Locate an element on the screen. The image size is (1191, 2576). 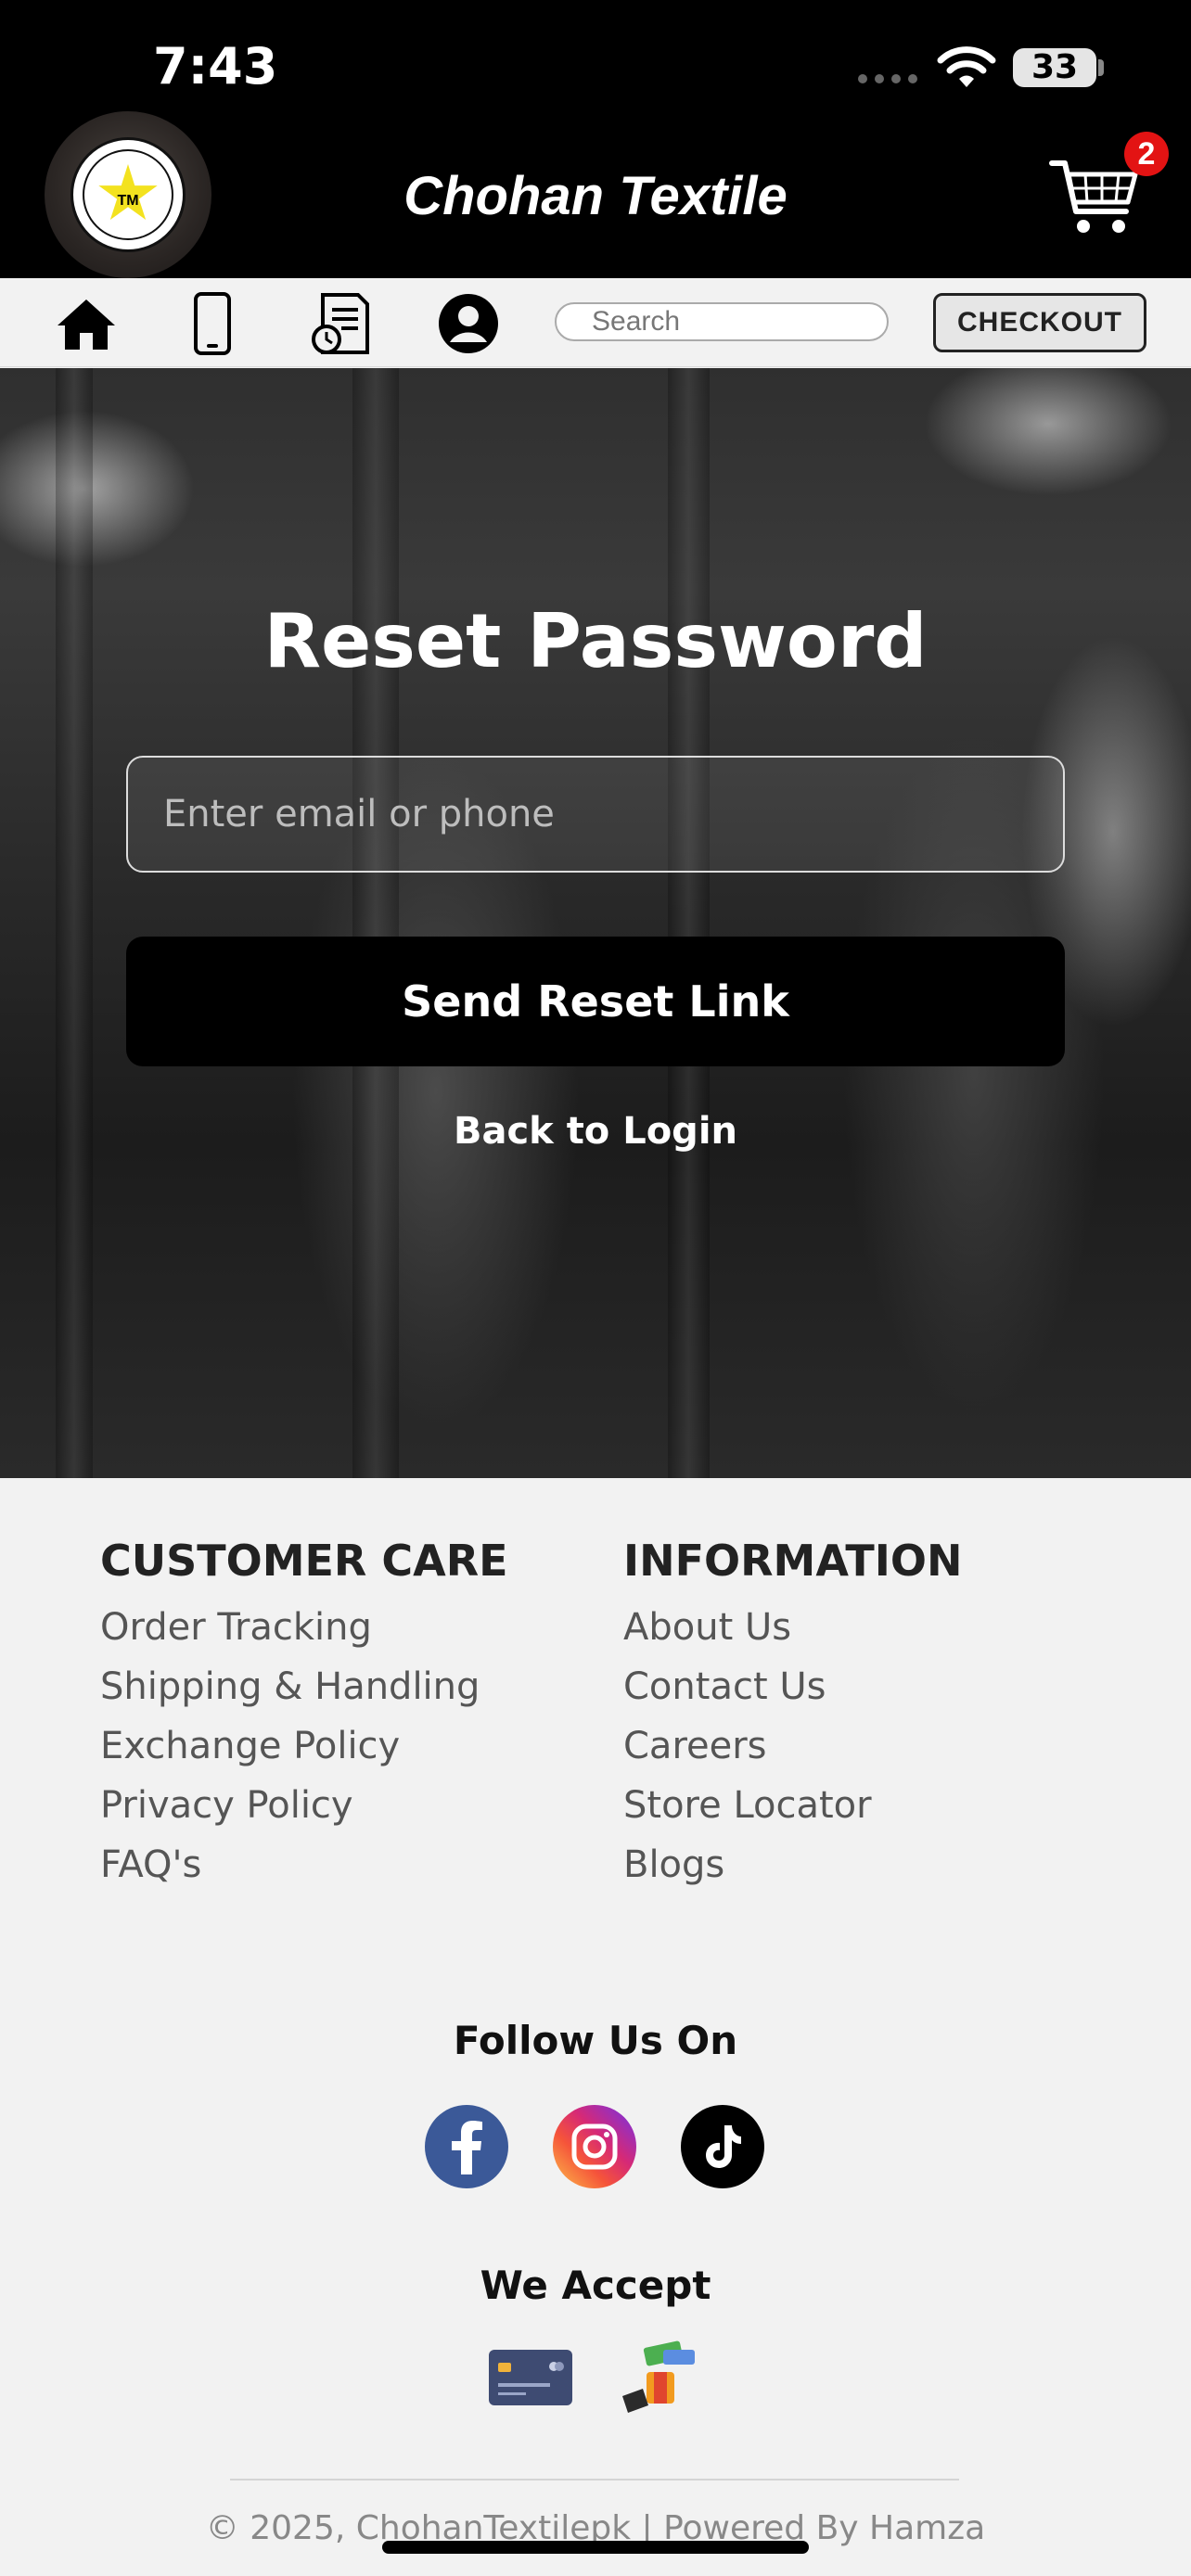
cash-payment-icon is located at coordinates (658, 2378).